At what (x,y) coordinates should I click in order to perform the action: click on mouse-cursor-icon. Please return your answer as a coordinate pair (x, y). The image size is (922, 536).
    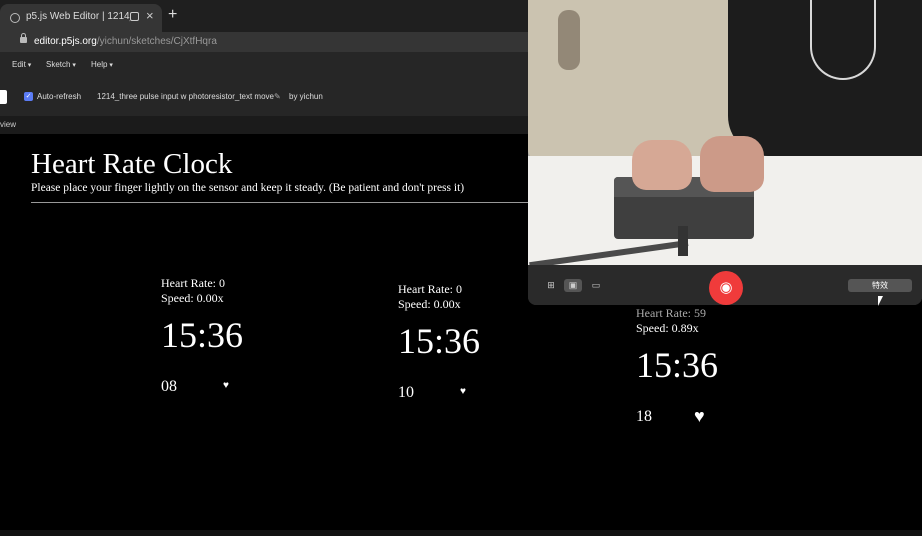
    Looking at the image, I should click on (880, 301).